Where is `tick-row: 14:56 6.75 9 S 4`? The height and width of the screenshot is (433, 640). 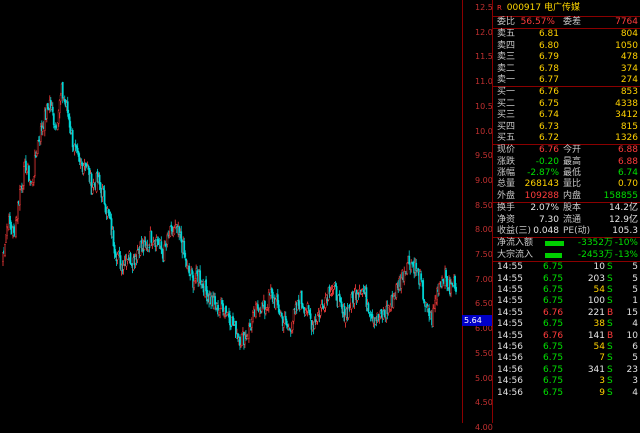
tick-row: 14:56 6.75 9 S 4 is located at coordinates (566, 393).